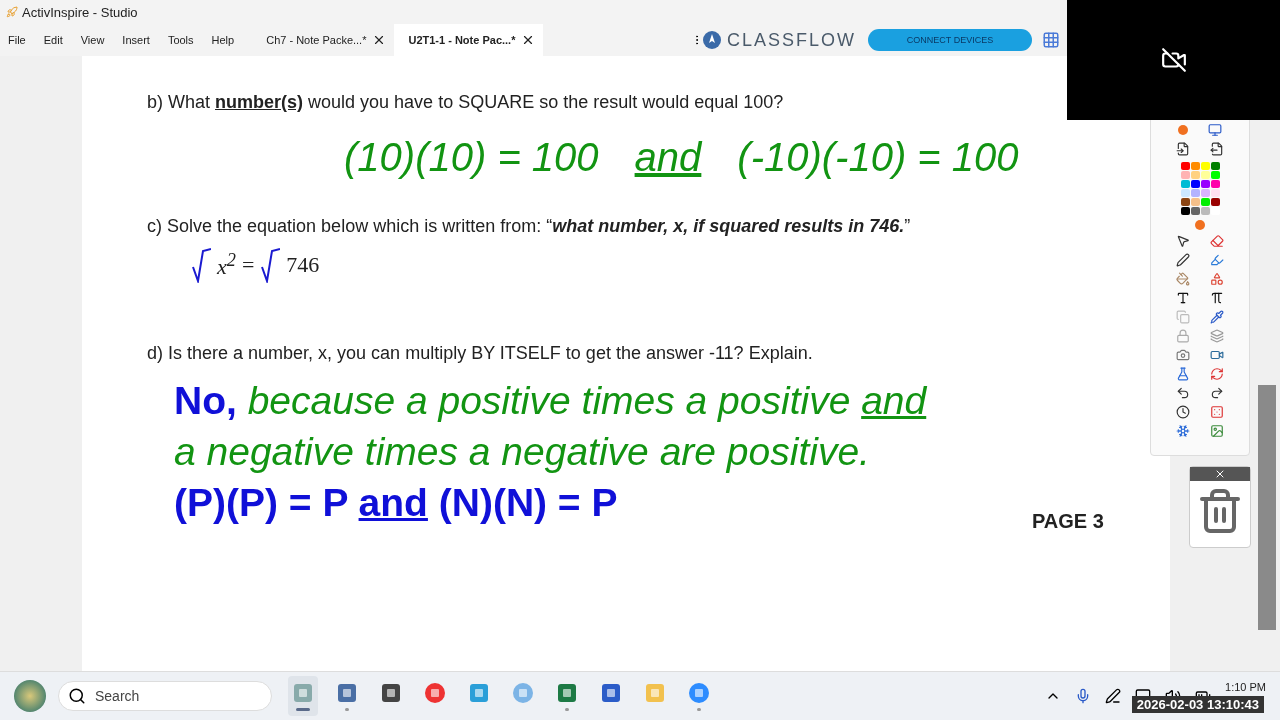  I want to click on window-title: ActivInspire - Studio, so click(80, 12).